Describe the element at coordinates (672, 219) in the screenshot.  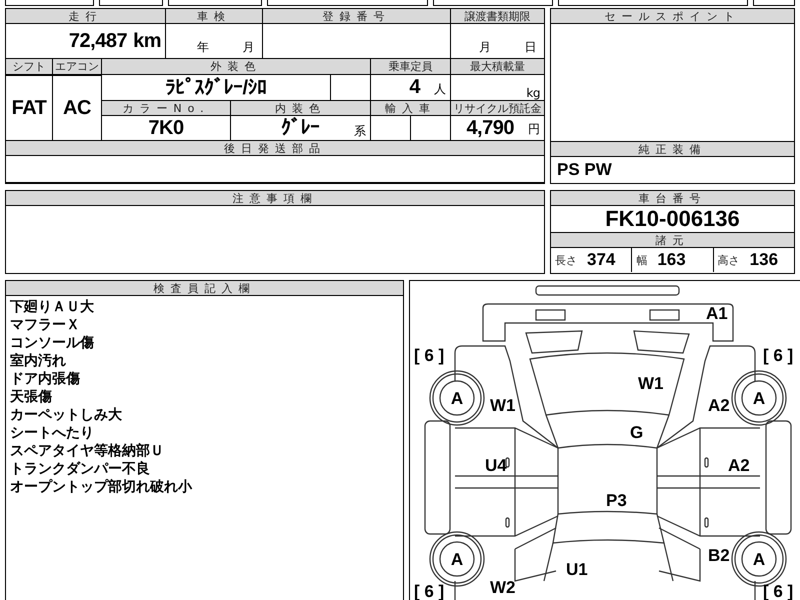
I see `chassis-number: FK10-006136` at that location.